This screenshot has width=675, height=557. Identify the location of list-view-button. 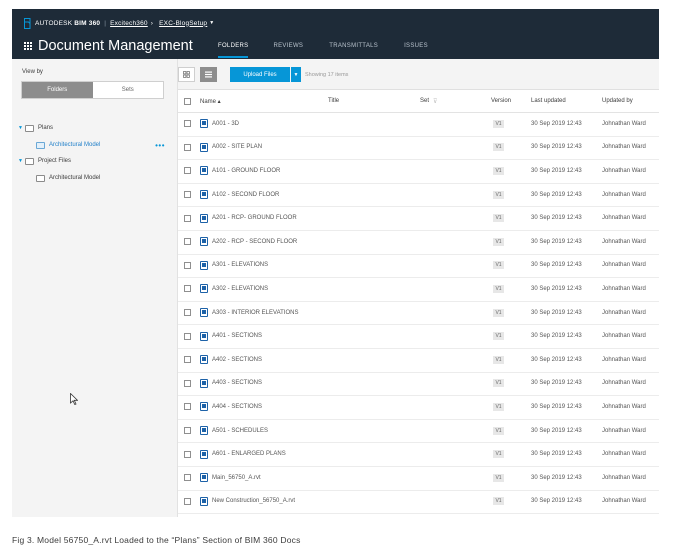
(208, 74).